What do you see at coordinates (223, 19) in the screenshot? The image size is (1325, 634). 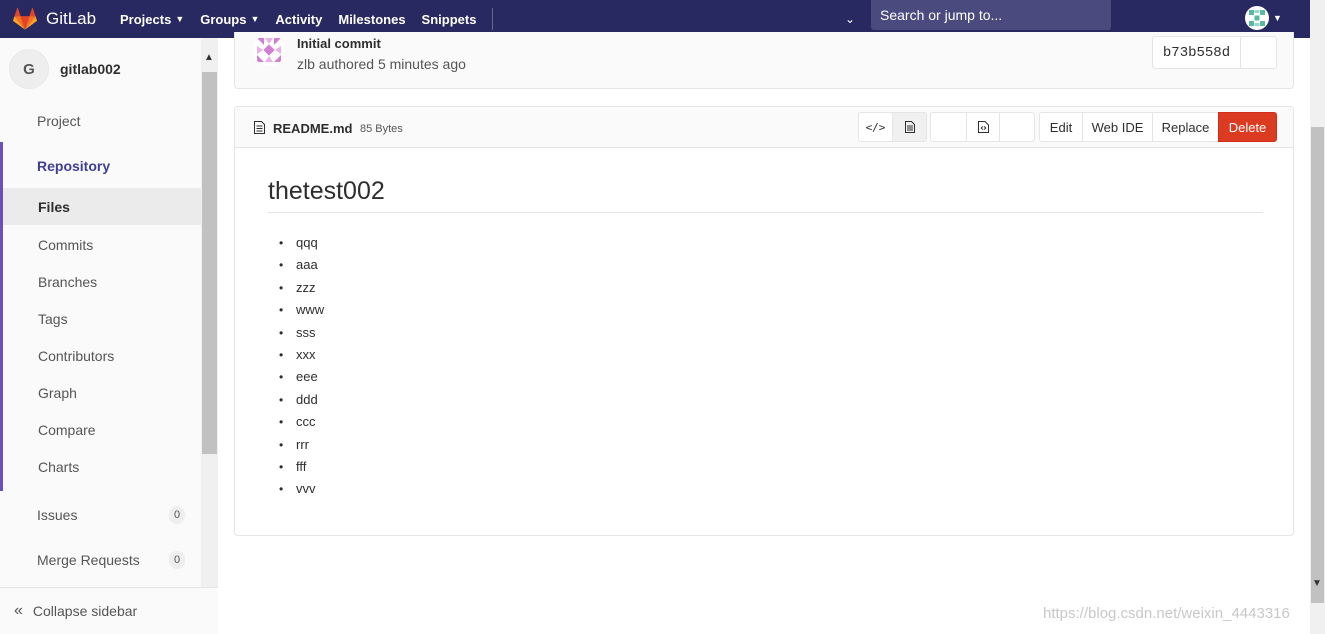 I see `nav-groups-label: Groups` at bounding box center [223, 19].